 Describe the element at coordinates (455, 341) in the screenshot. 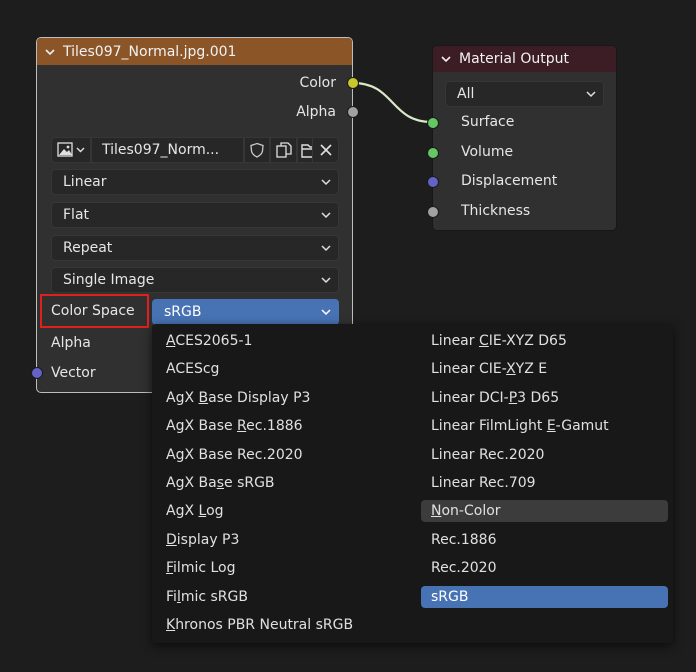

I see `option-label-part: Linear` at that location.